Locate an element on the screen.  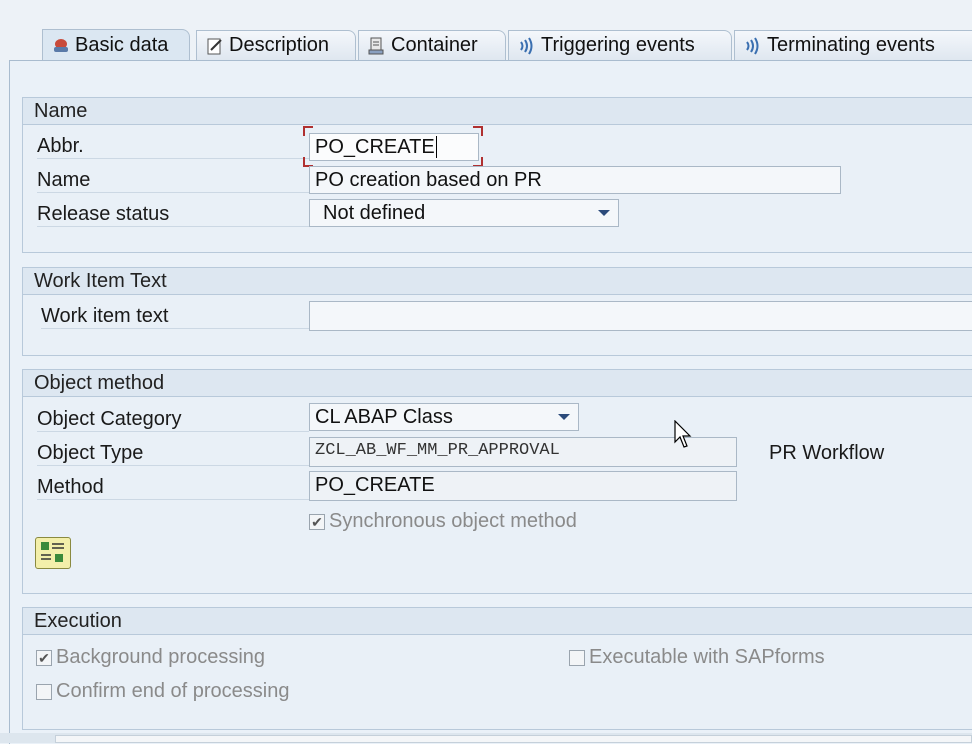
group-header: Name is located at coordinates (497, 111).